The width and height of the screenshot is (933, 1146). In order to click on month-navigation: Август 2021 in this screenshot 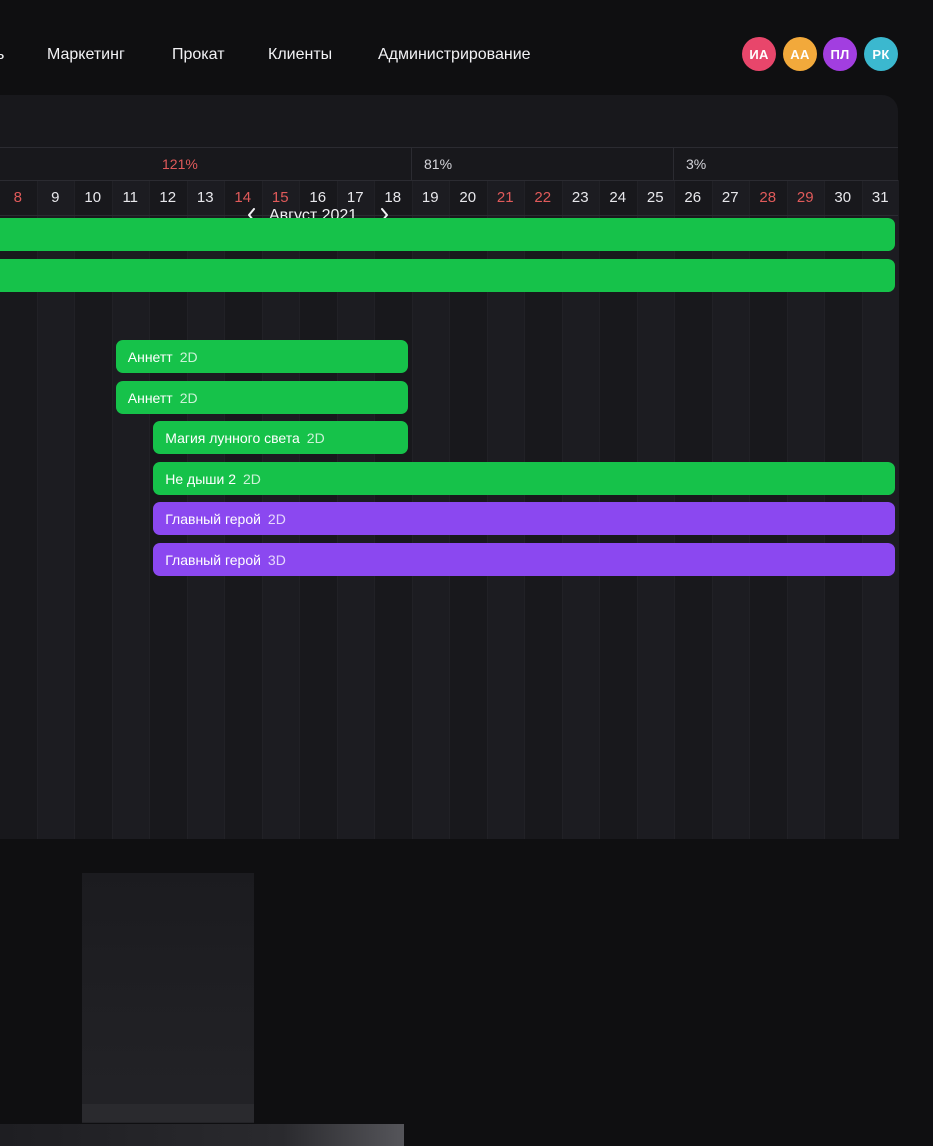, I will do `click(466, 159)`.